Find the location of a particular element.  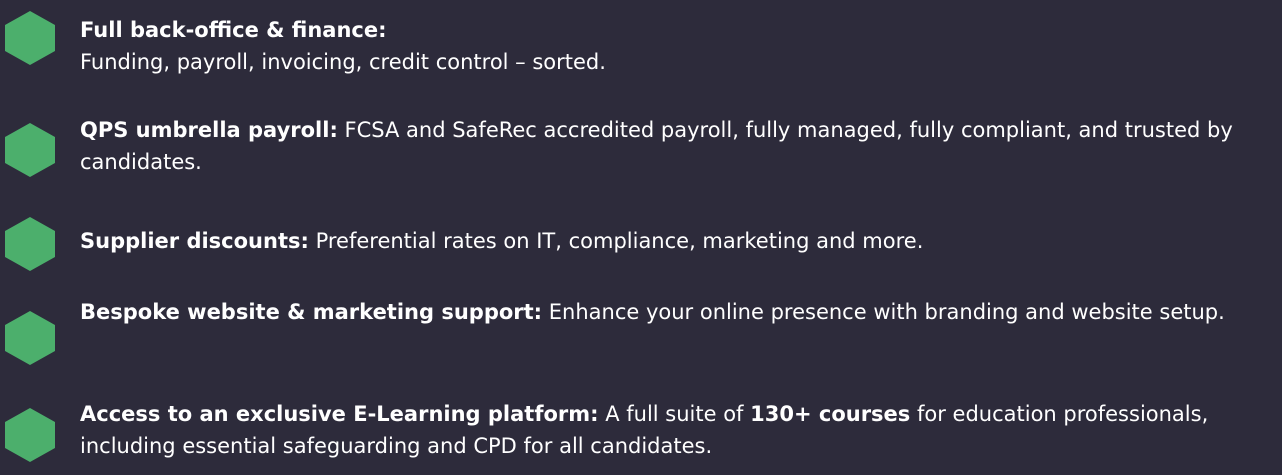

benefit-title: QPS umbrella payroll: is located at coordinates (209, 130).